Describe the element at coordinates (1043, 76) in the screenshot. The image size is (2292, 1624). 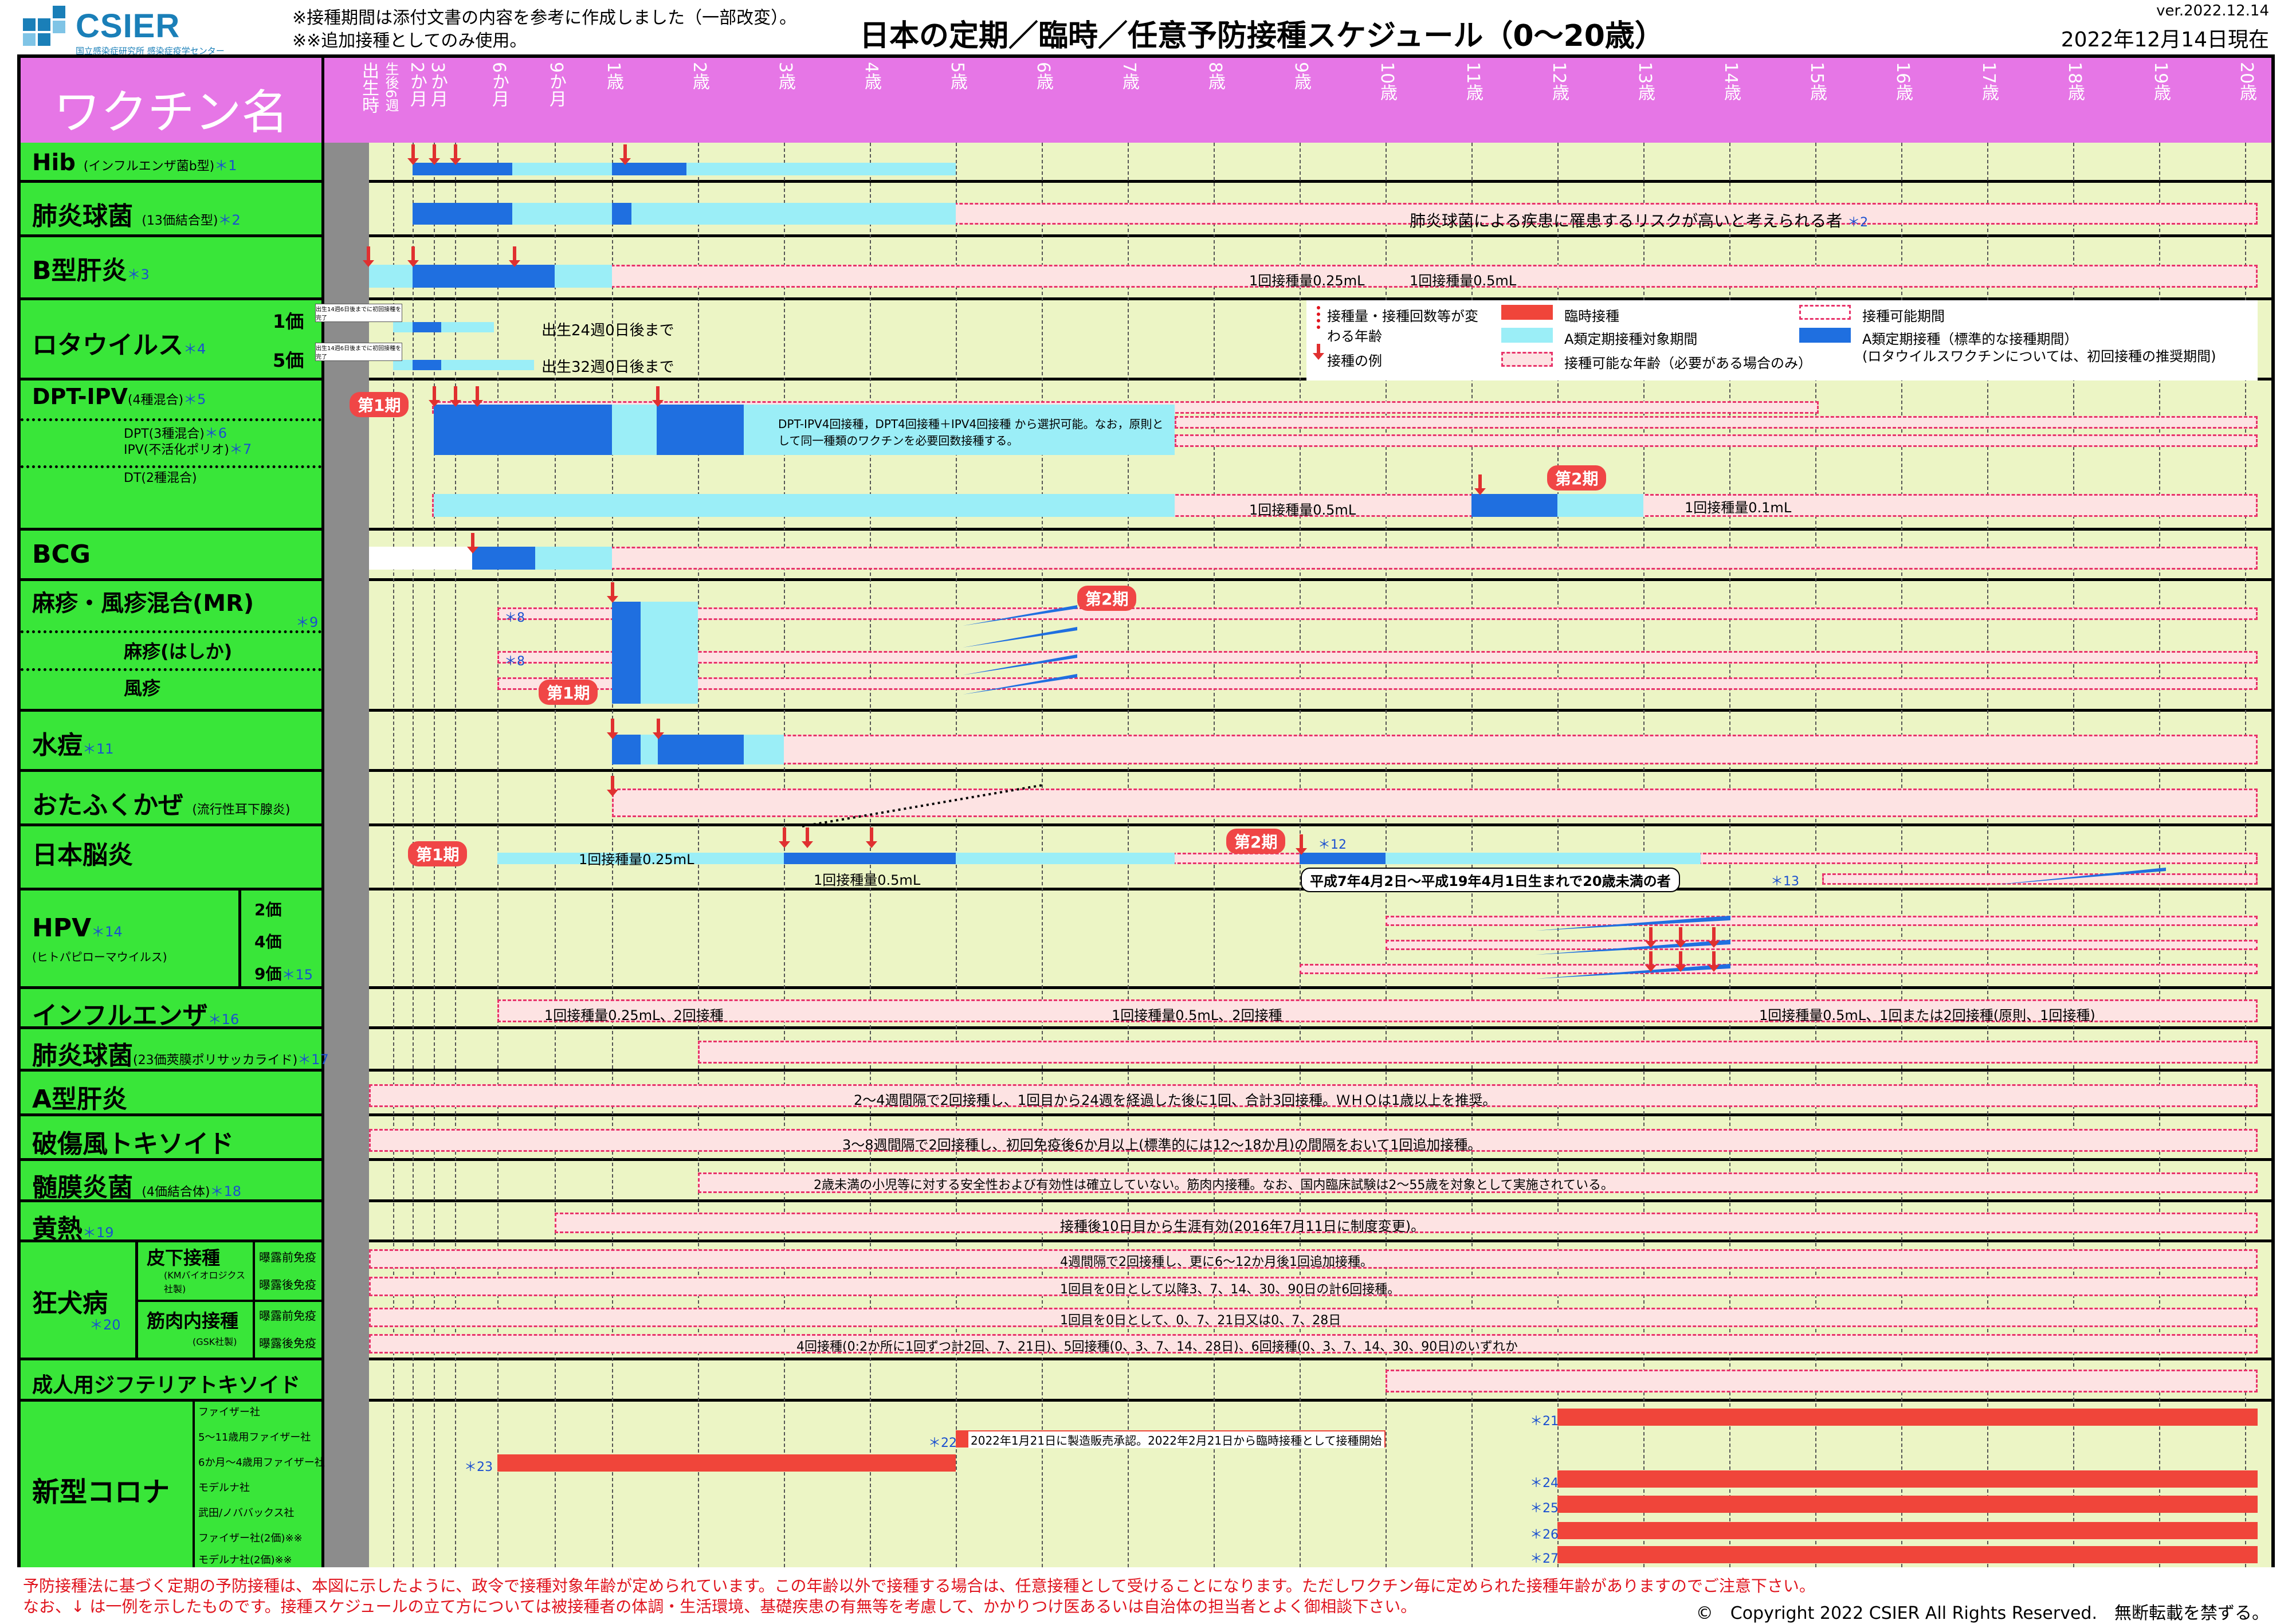
I see `age-label: 6歳` at that location.